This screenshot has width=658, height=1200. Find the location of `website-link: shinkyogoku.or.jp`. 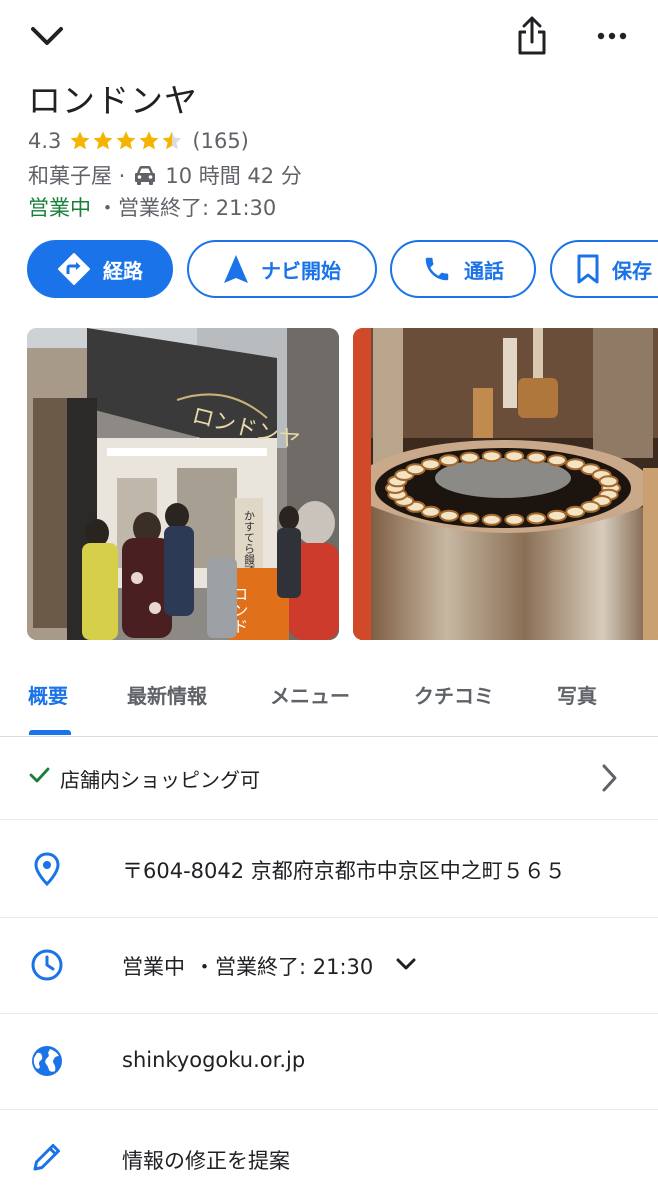

website-link: shinkyogoku.or.jp is located at coordinates (213, 1060).